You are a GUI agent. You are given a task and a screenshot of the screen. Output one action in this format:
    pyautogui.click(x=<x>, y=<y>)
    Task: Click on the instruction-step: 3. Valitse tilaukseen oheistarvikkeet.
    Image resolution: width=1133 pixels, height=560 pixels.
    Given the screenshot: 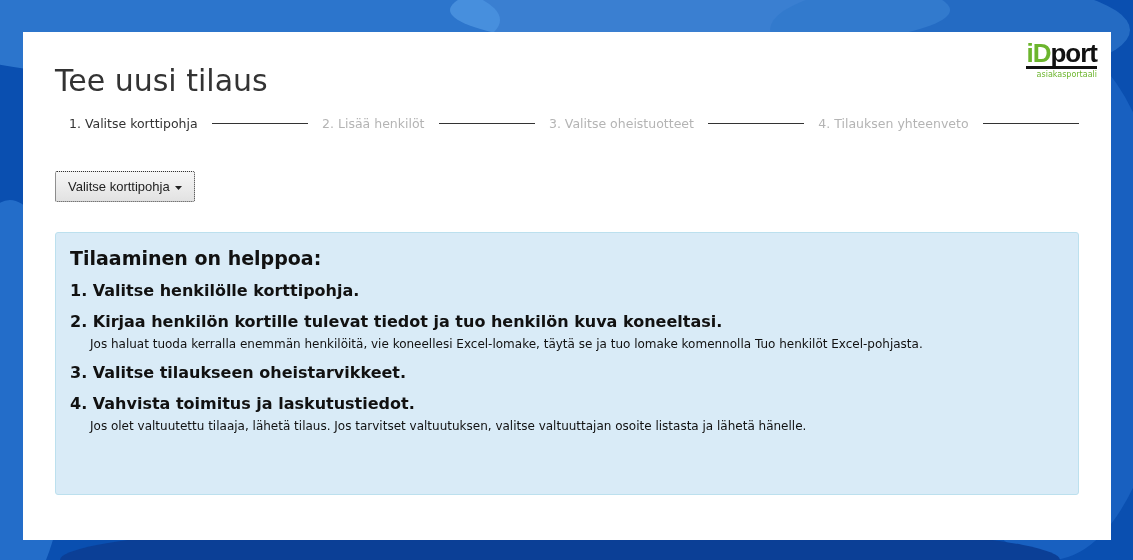 What is the action you would take?
    pyautogui.click(x=567, y=372)
    